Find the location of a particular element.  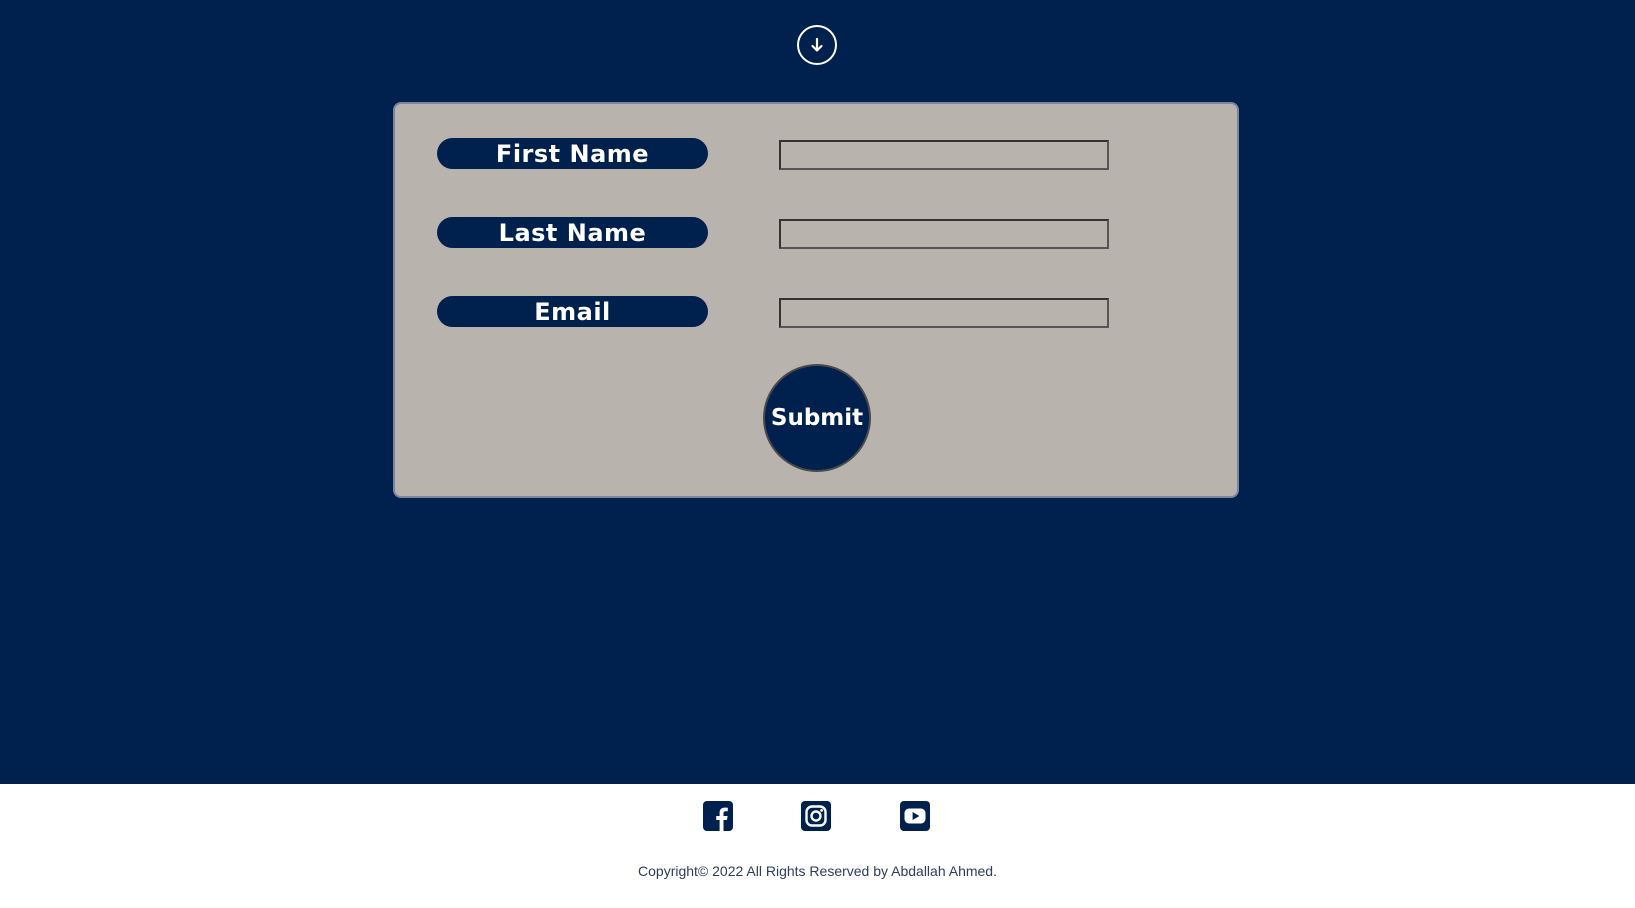

email-input is located at coordinates (944, 313).